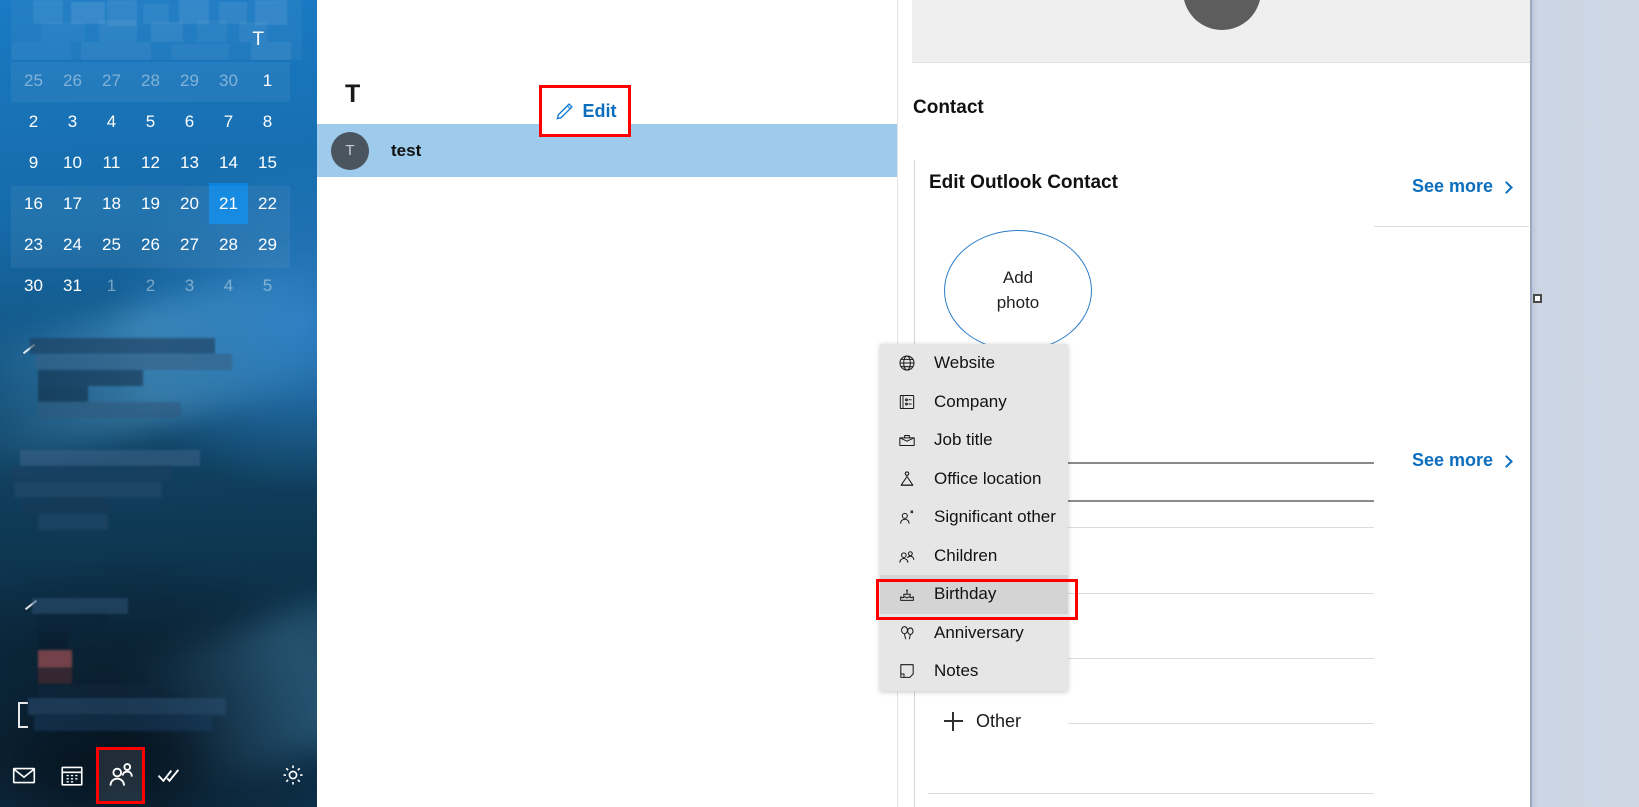  What do you see at coordinates (1023, 182) in the screenshot?
I see `form-title: Edit Outlook Contact` at bounding box center [1023, 182].